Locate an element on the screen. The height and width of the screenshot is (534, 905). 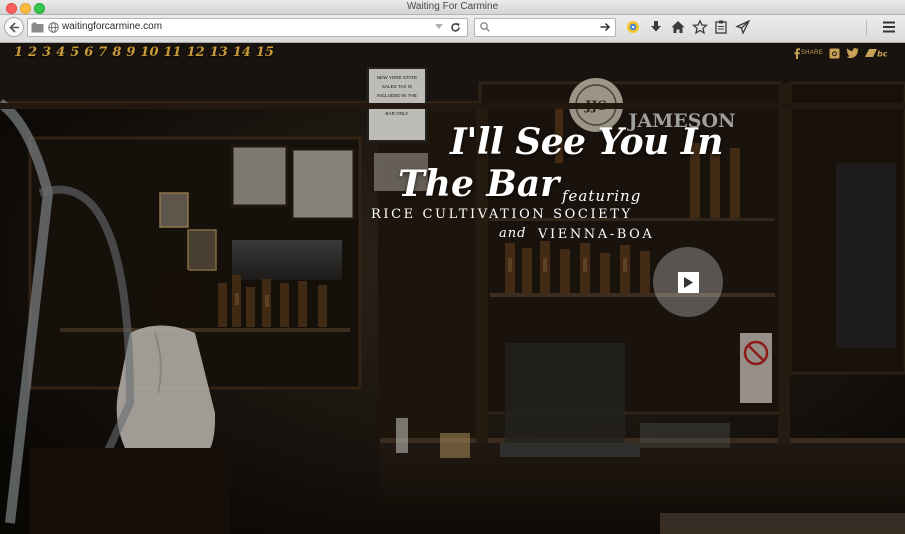
hamburger-menu-icon is located at coordinates (889, 27).